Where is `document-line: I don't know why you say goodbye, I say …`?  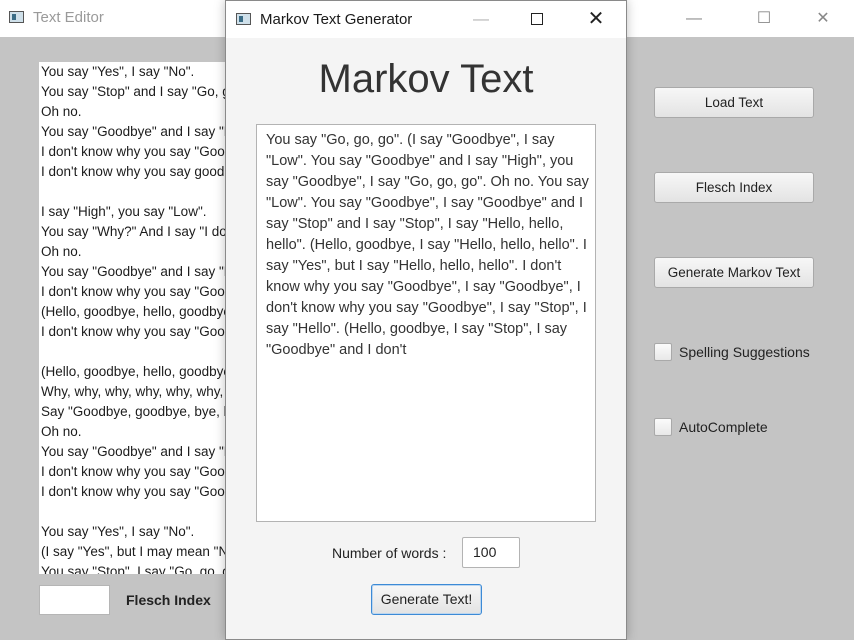
document-line: I don't know why you say goodbye, I say … is located at coordinates (140, 171).